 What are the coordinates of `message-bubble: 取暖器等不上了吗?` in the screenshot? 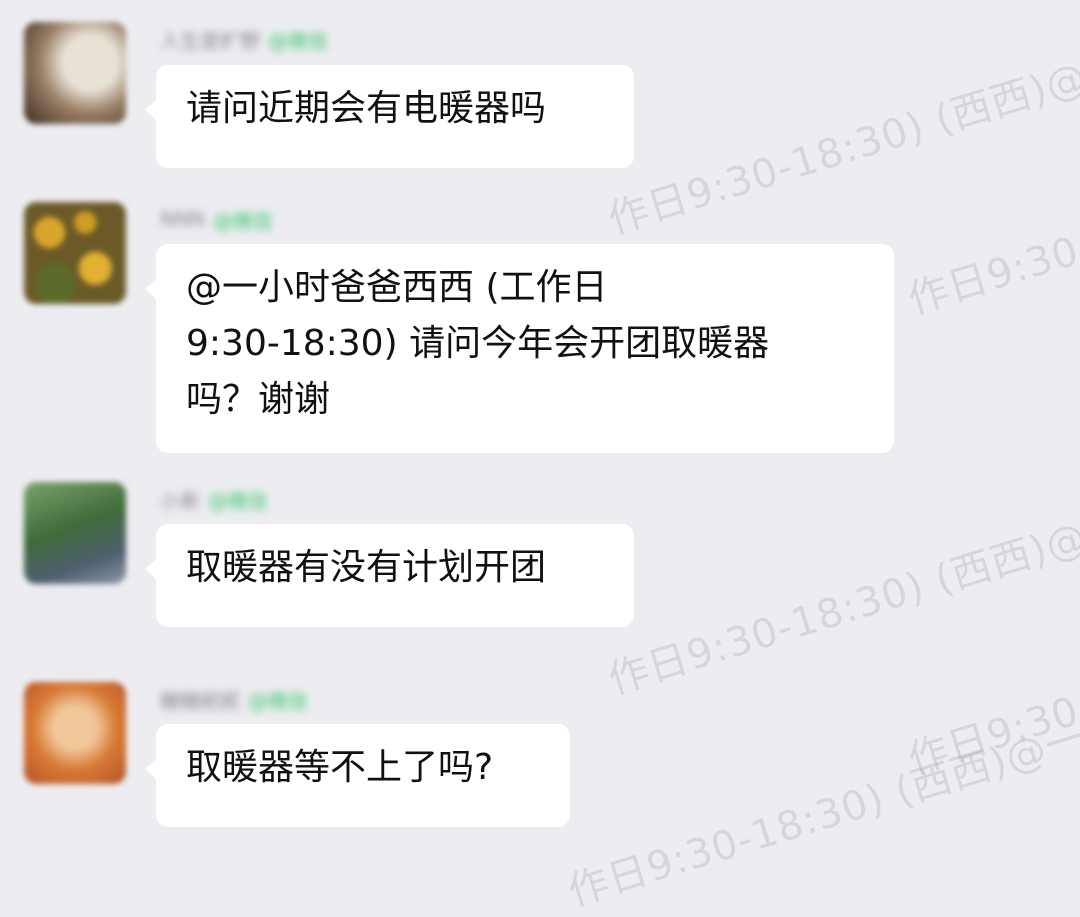 It's located at (357, 775).